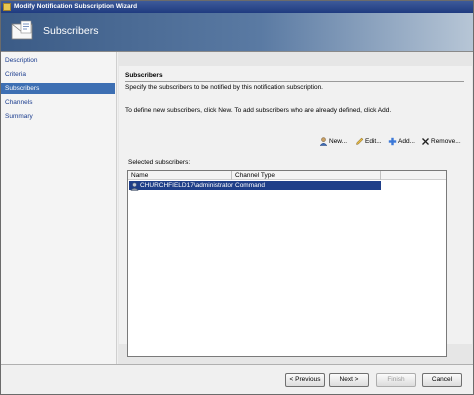  What do you see at coordinates (58, 88) in the screenshot?
I see `nav-item-subscribers: Subscribers` at bounding box center [58, 88].